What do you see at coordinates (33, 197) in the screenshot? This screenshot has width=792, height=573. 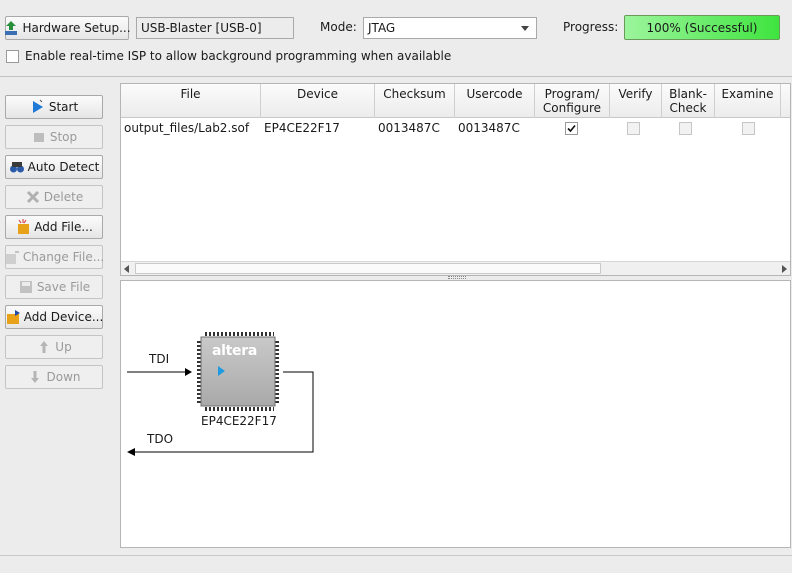 I see `delete-icon` at bounding box center [33, 197].